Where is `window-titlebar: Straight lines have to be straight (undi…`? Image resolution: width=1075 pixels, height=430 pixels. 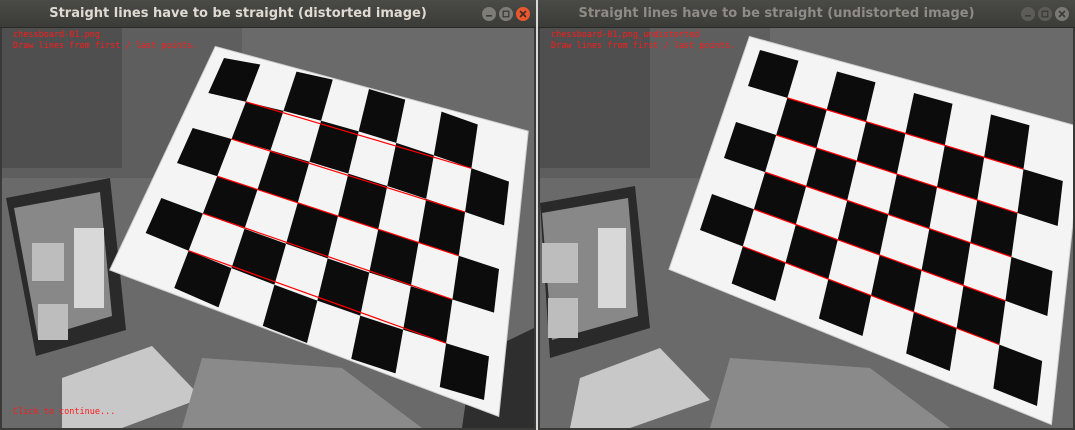 window-titlebar: Straight lines have to be straight (undi… is located at coordinates (806, 14).